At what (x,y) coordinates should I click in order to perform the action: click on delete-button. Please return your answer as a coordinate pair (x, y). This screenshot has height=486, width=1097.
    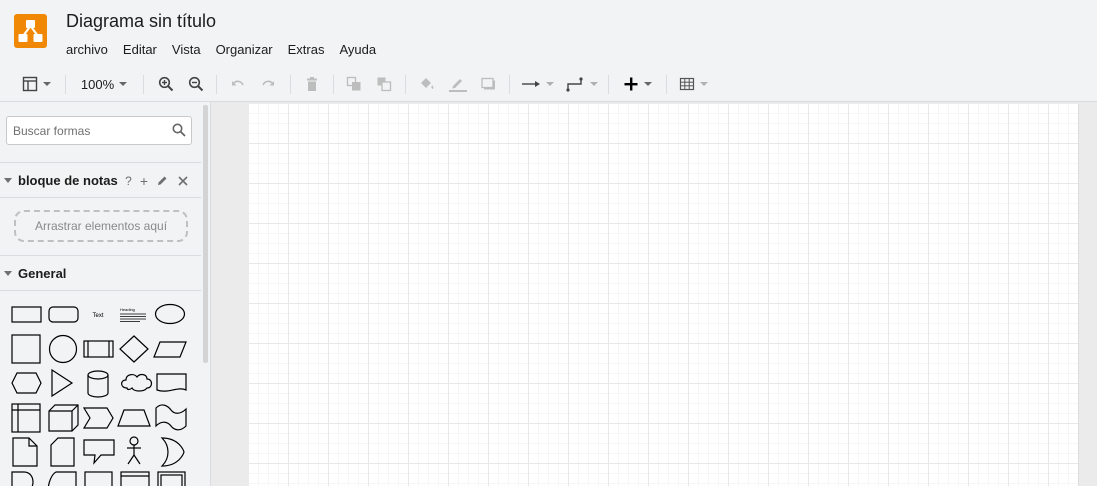
    Looking at the image, I should click on (312, 84).